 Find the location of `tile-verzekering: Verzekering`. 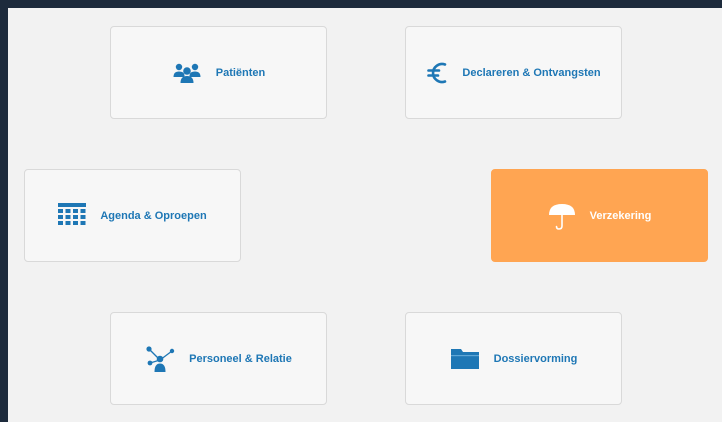

tile-verzekering: Verzekering is located at coordinates (599, 215).